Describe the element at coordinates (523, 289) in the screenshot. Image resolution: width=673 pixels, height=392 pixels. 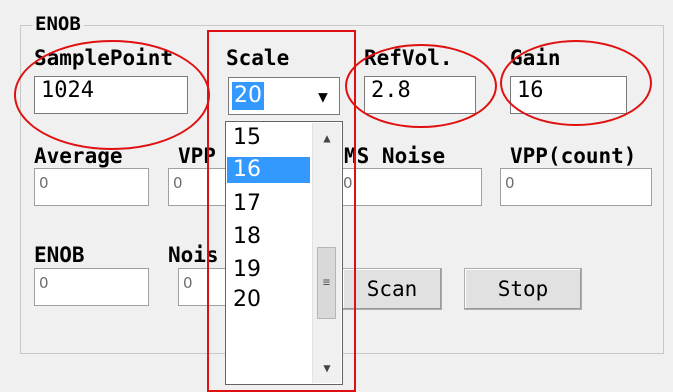
I see `stop-button: Stop` at that location.